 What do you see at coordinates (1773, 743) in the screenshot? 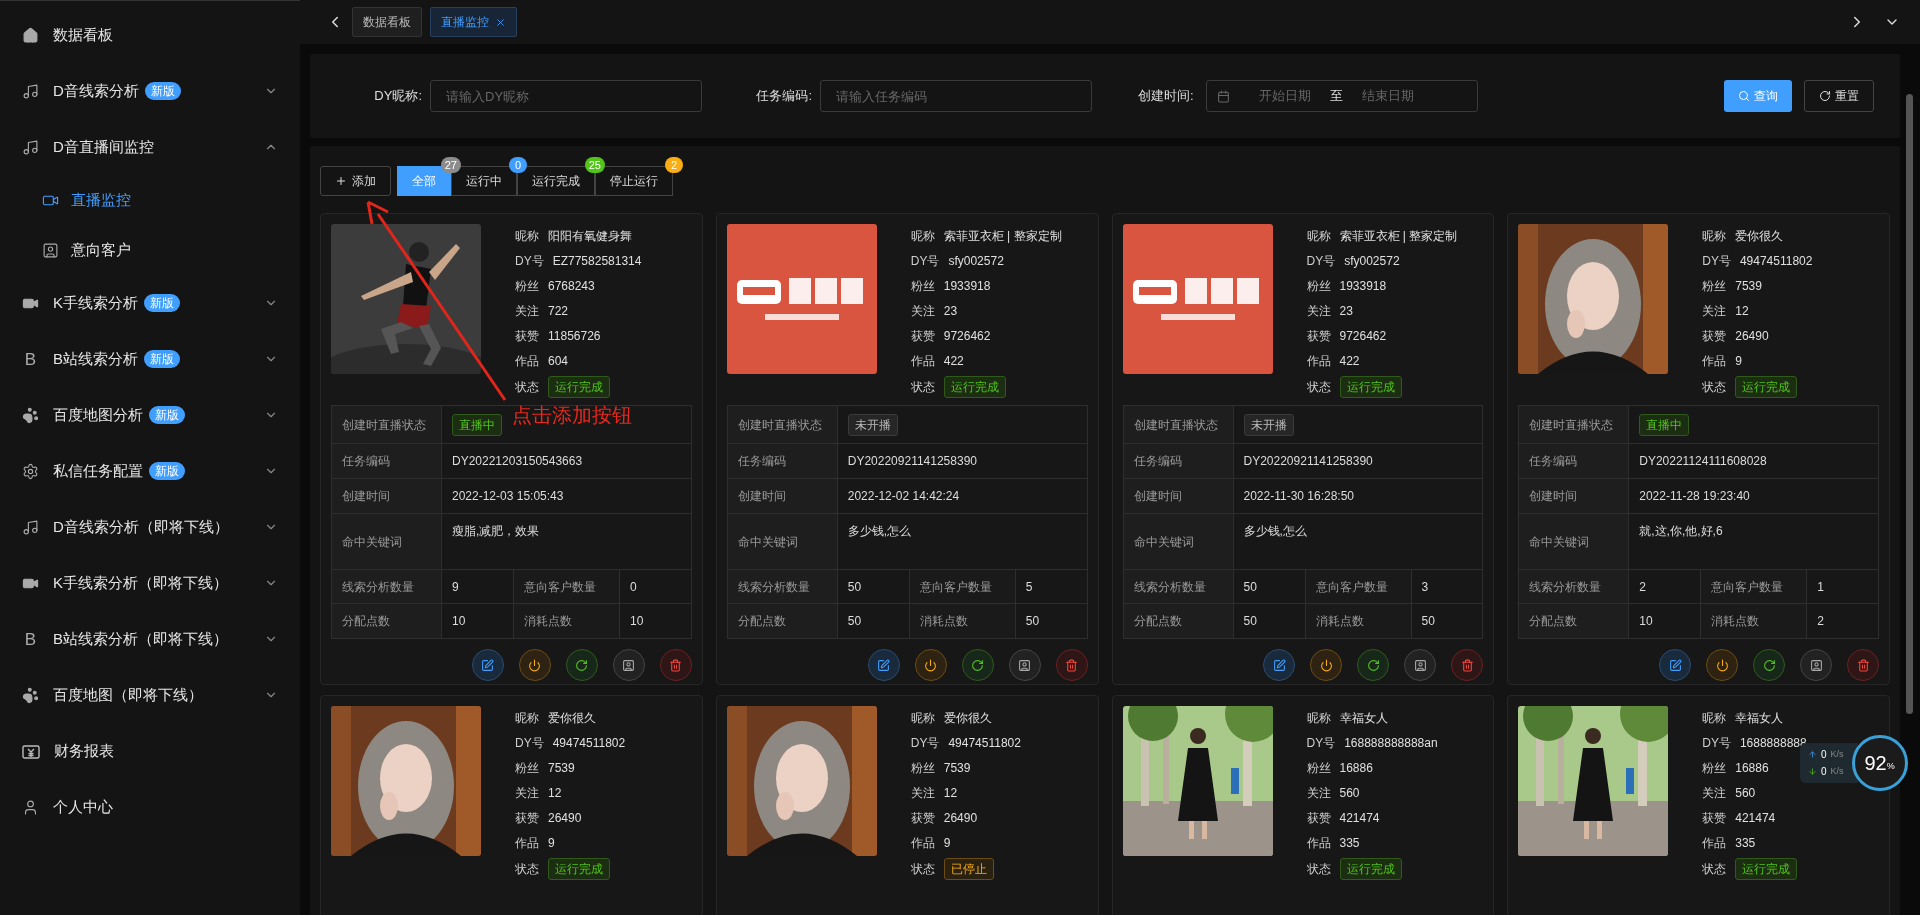
I see `field-value: 1688888888` at bounding box center [1773, 743].